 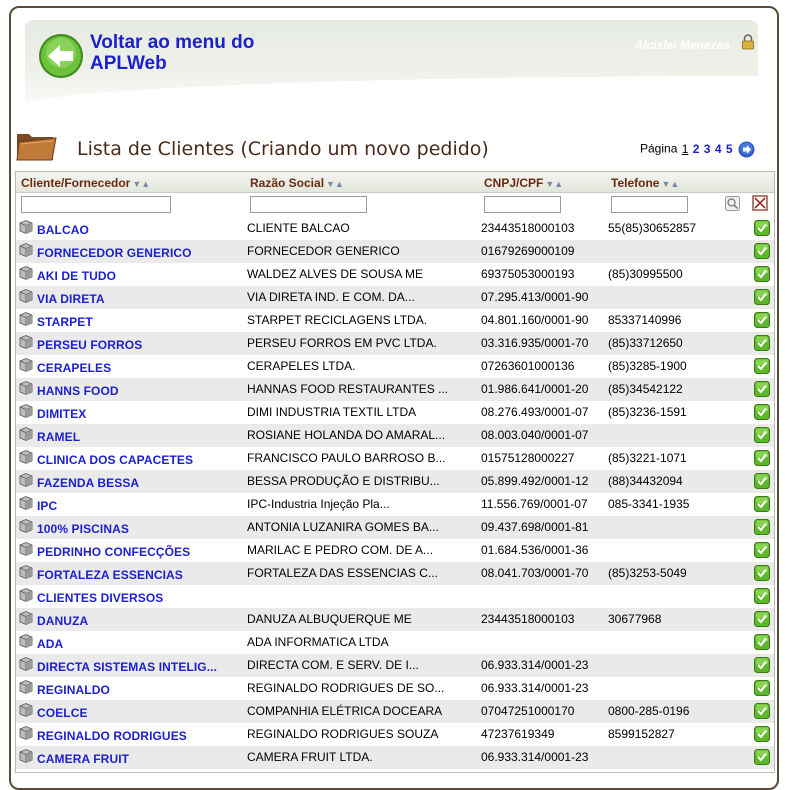 I want to click on filter-cnpj-input, so click(x=522, y=204).